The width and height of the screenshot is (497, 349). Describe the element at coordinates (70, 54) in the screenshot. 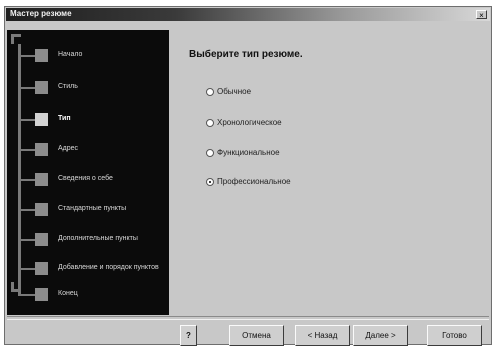

I see `step-label: Начало` at that location.